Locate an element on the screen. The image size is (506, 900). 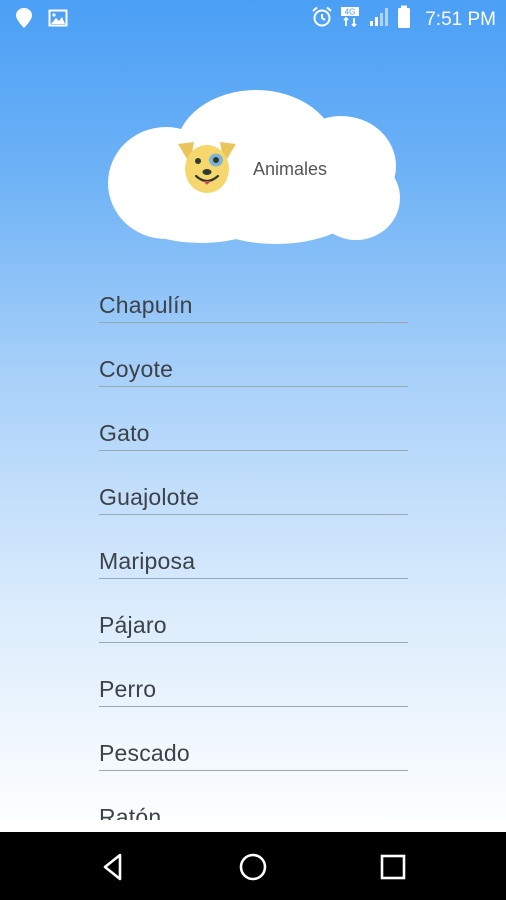
list-item: Perro is located at coordinates (253, 696).